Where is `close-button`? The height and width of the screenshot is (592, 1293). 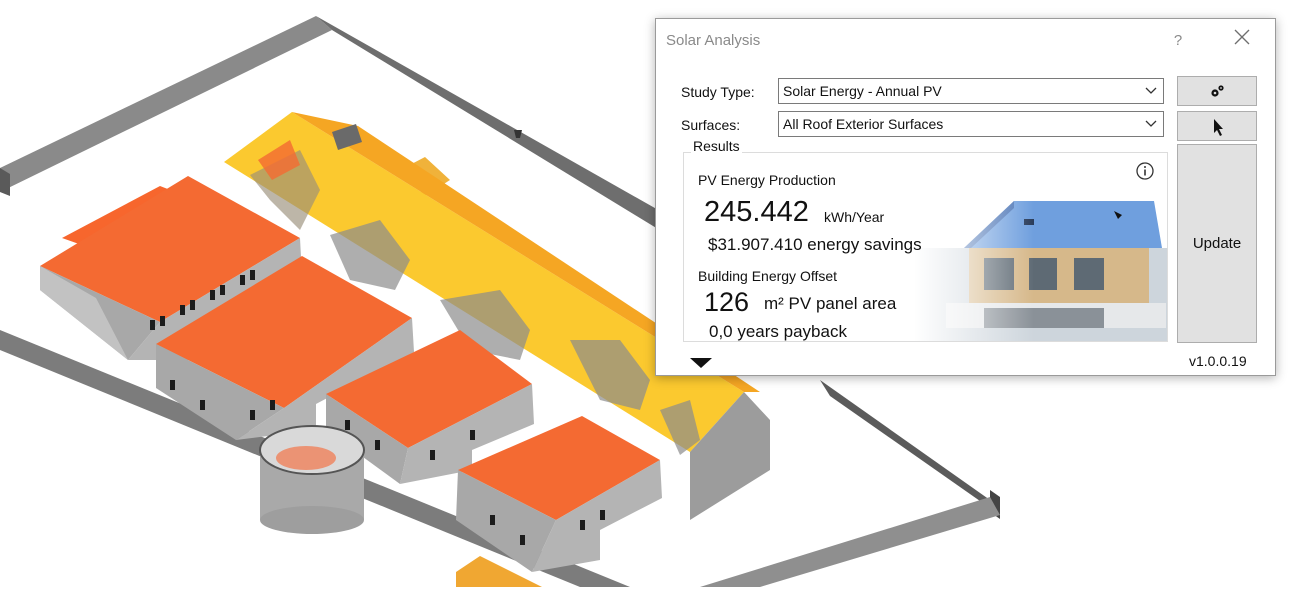 close-button is located at coordinates (1242, 41).